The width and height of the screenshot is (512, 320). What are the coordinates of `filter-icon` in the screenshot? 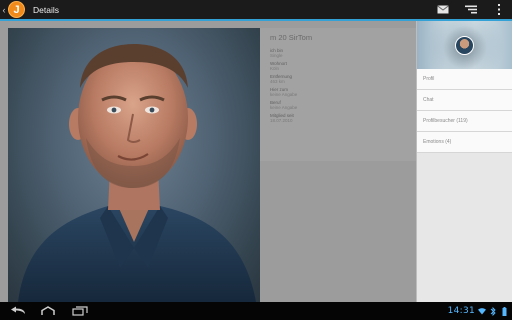 It's located at (471, 9).